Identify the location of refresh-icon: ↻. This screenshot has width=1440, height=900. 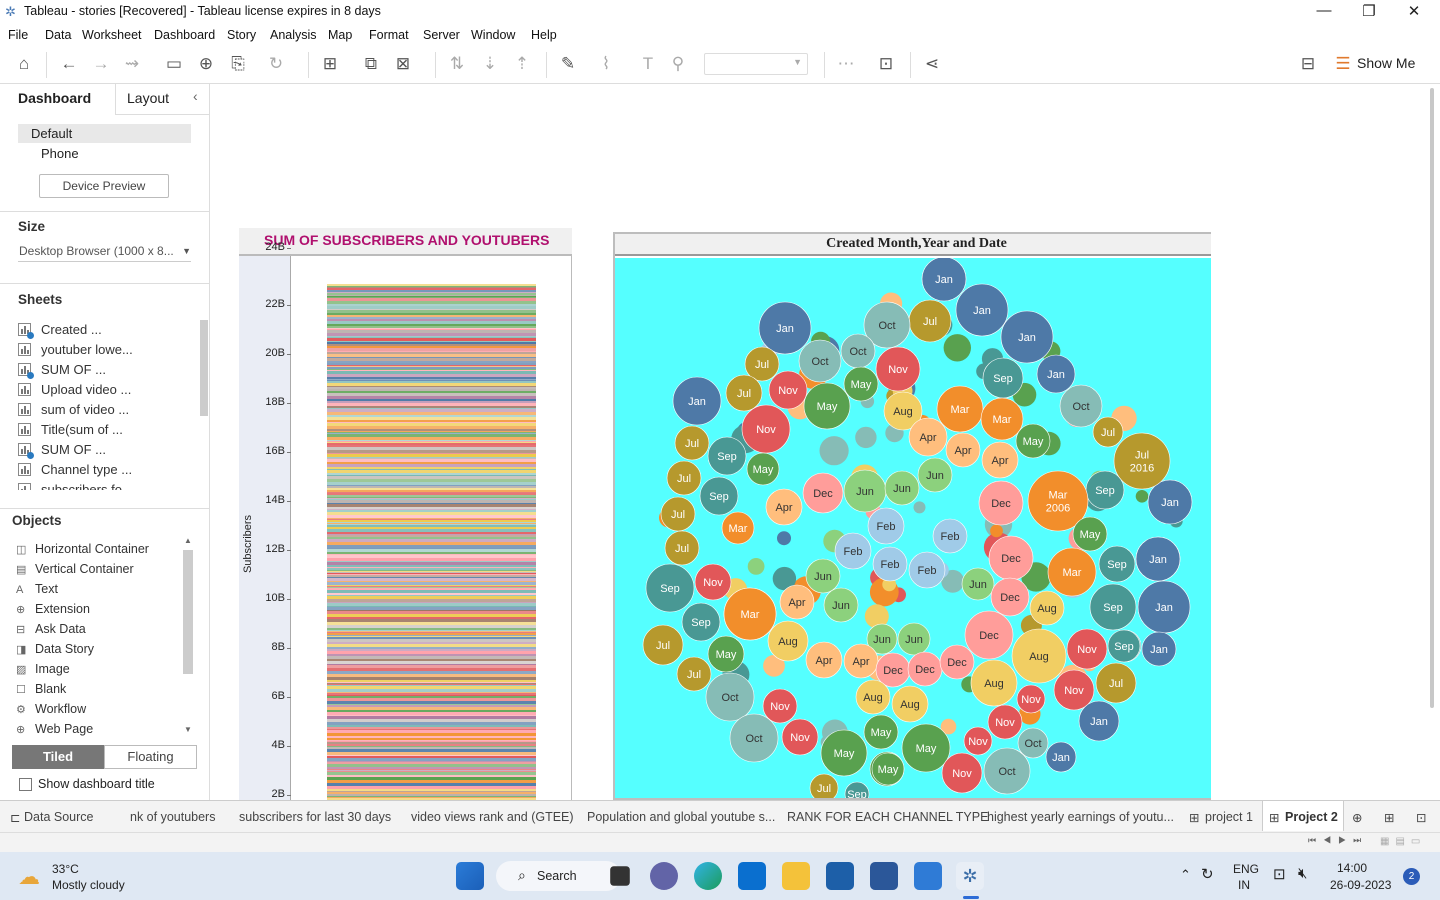
(276, 64).